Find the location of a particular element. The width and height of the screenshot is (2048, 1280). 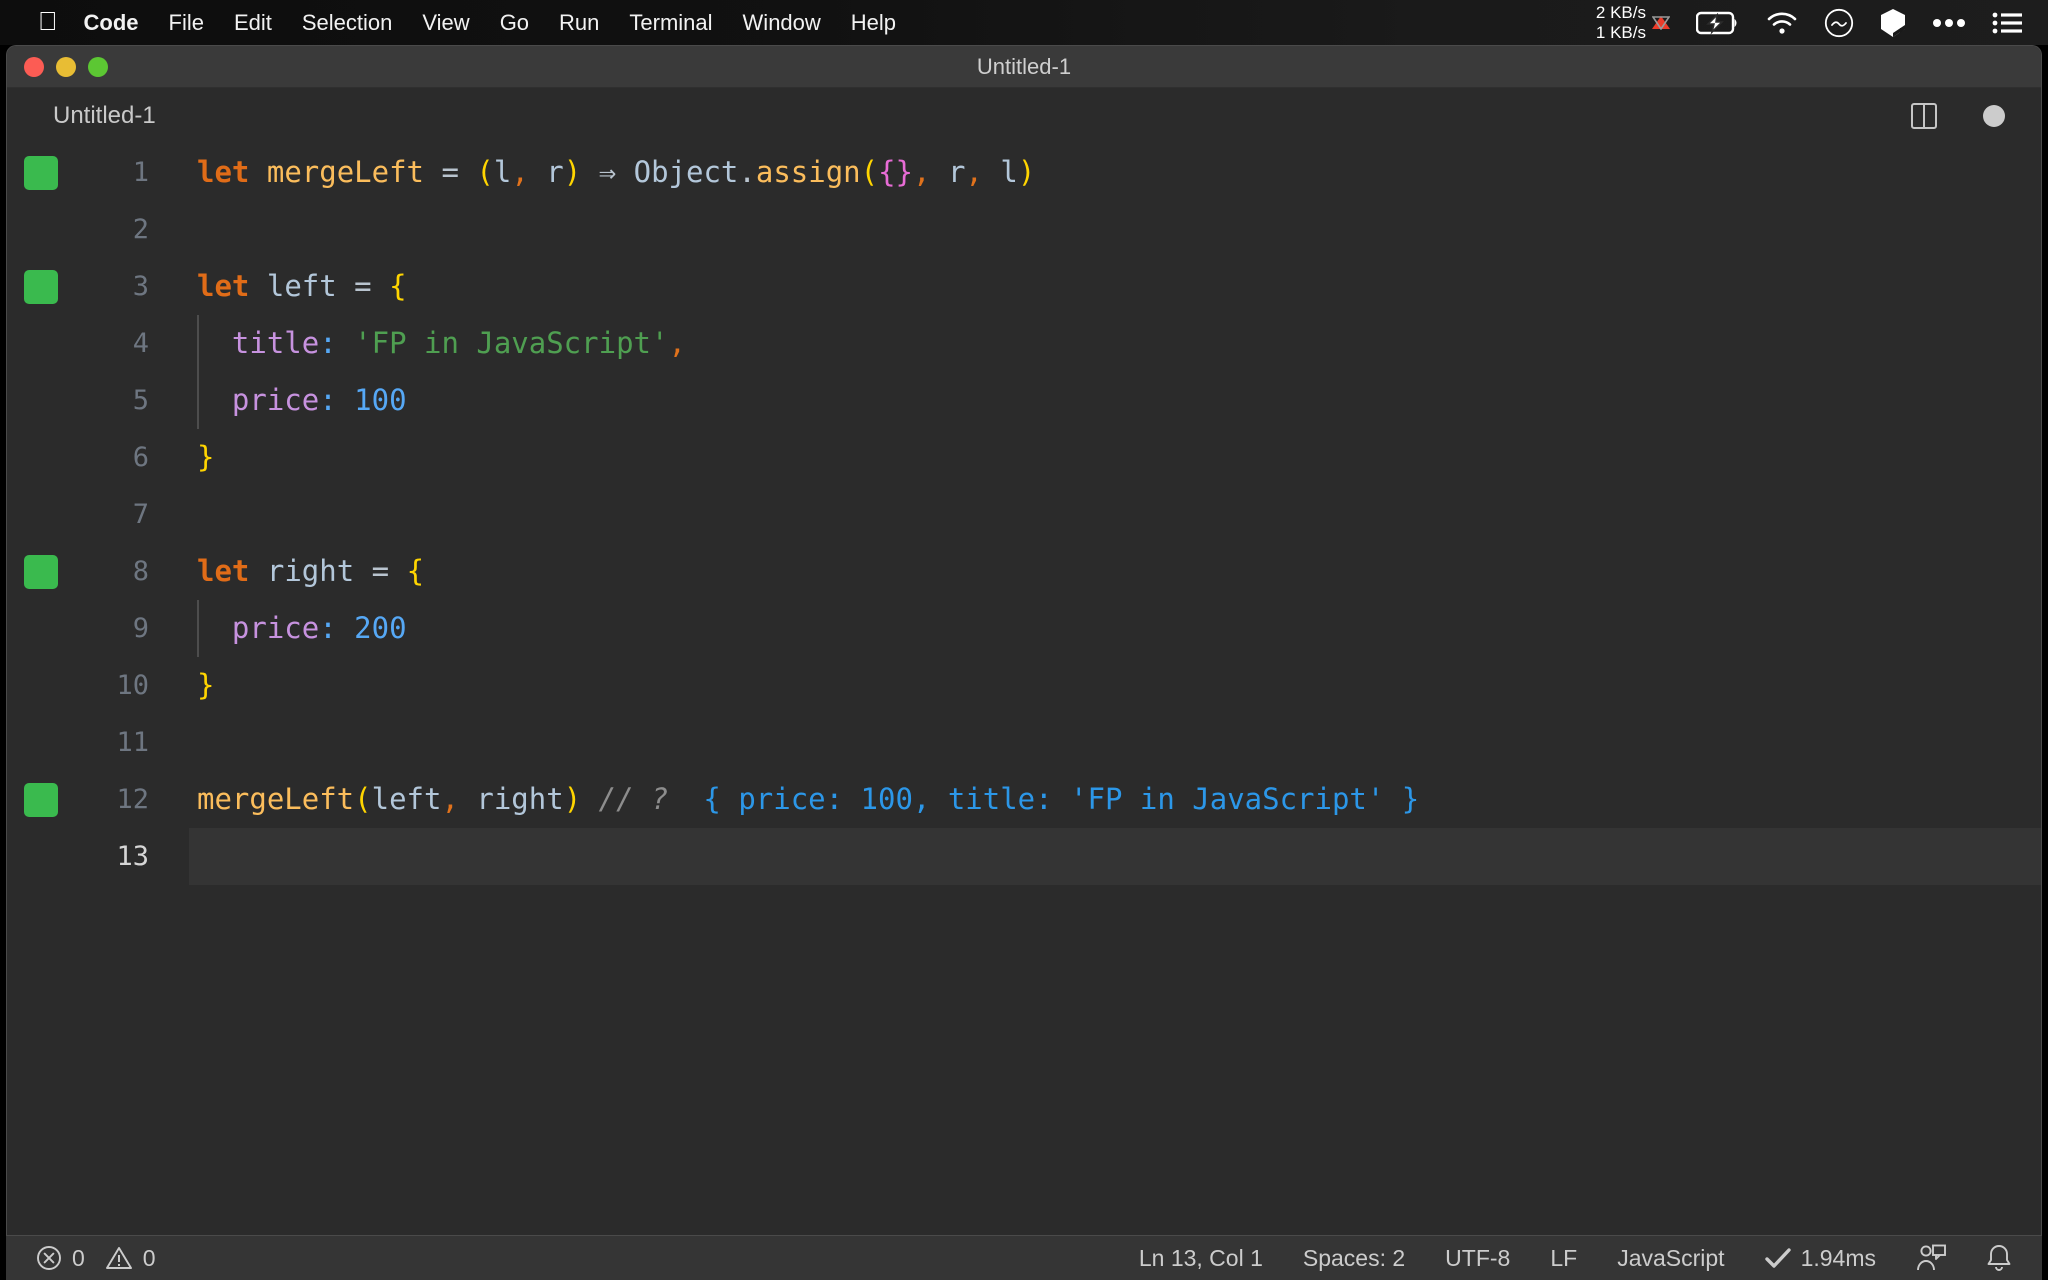

line-number: 8 is located at coordinates (140, 571).